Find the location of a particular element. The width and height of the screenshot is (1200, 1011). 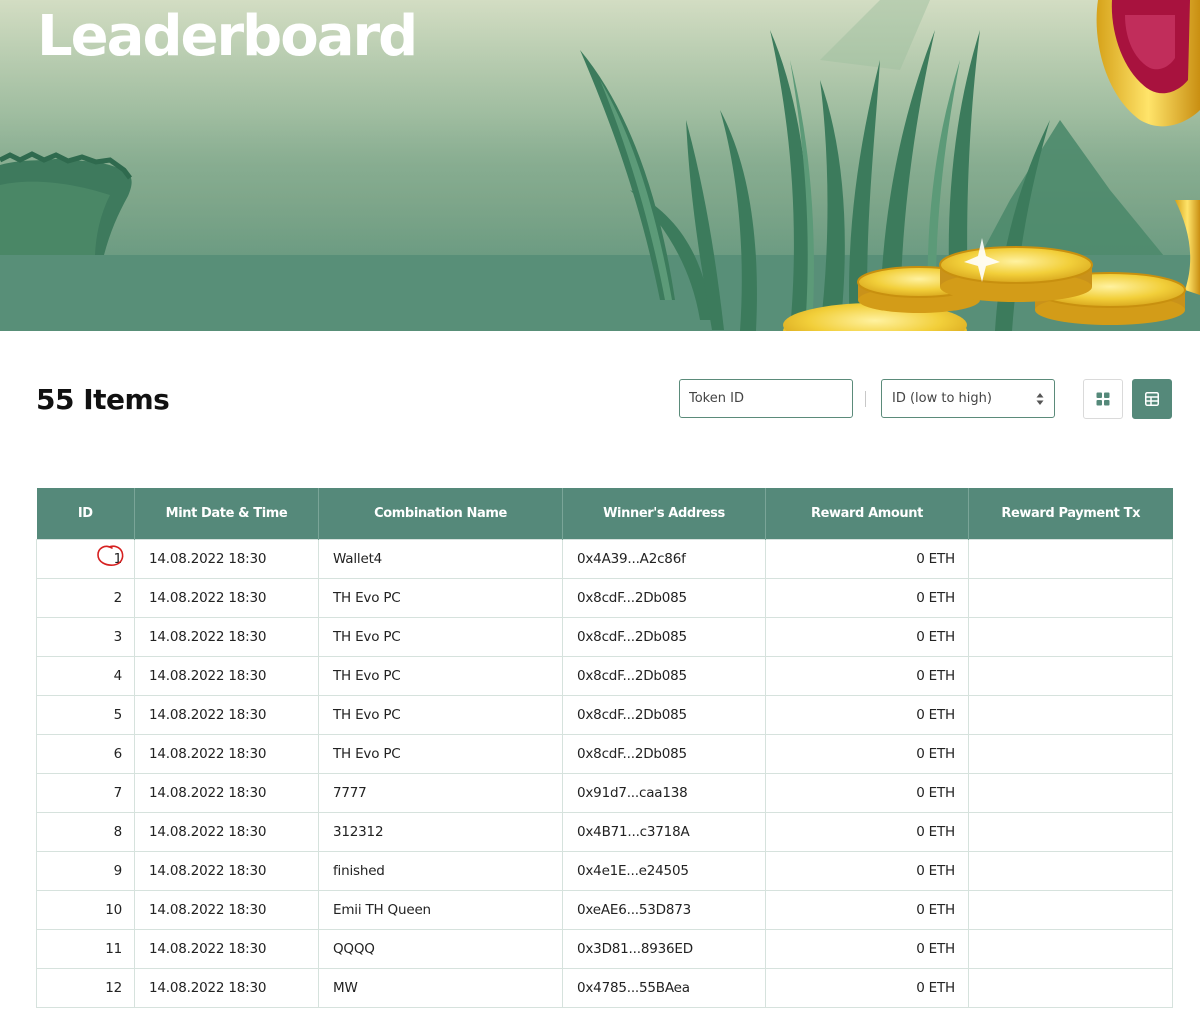

combination-name-cell-text: 312312 is located at coordinates (358, 832).